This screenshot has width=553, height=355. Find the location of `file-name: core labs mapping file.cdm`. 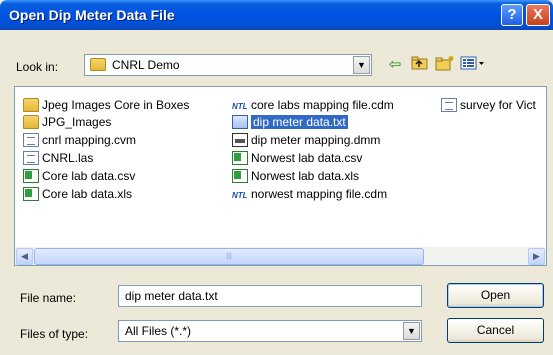

file-name: core labs mapping file.cdm is located at coordinates (322, 104).